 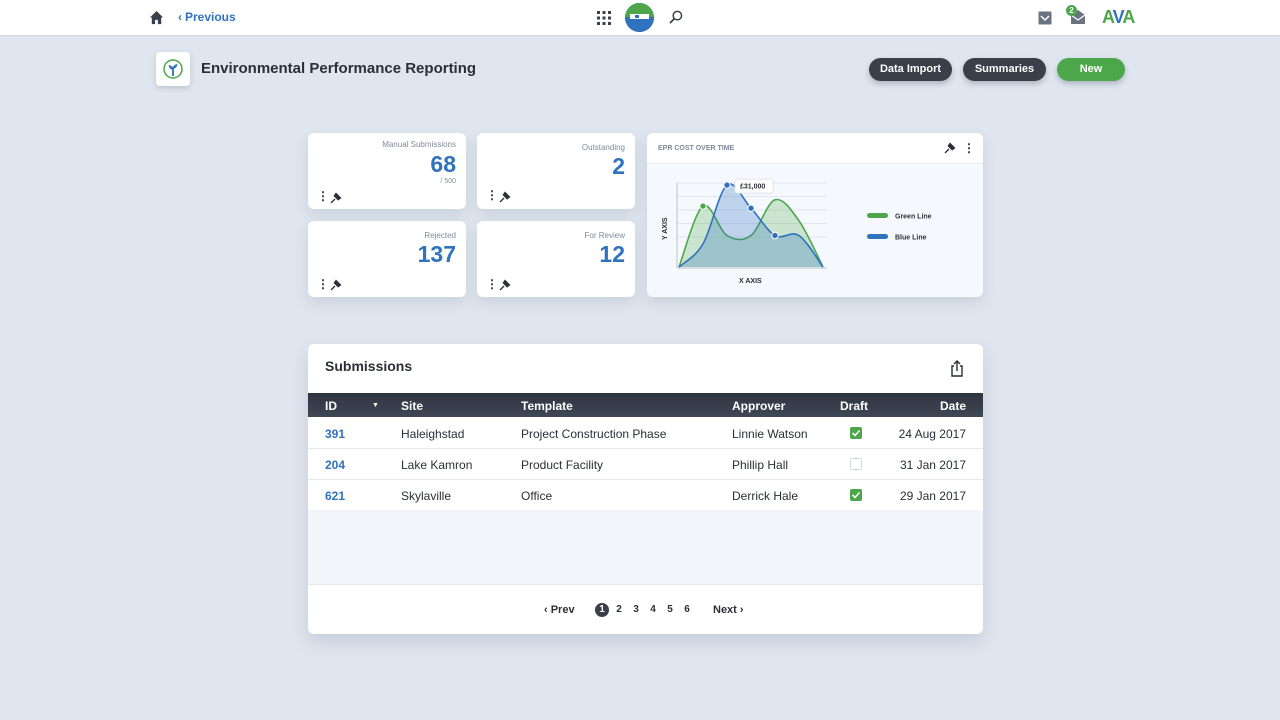 I want to click on x-axis-label: X AXIS, so click(x=750, y=281).